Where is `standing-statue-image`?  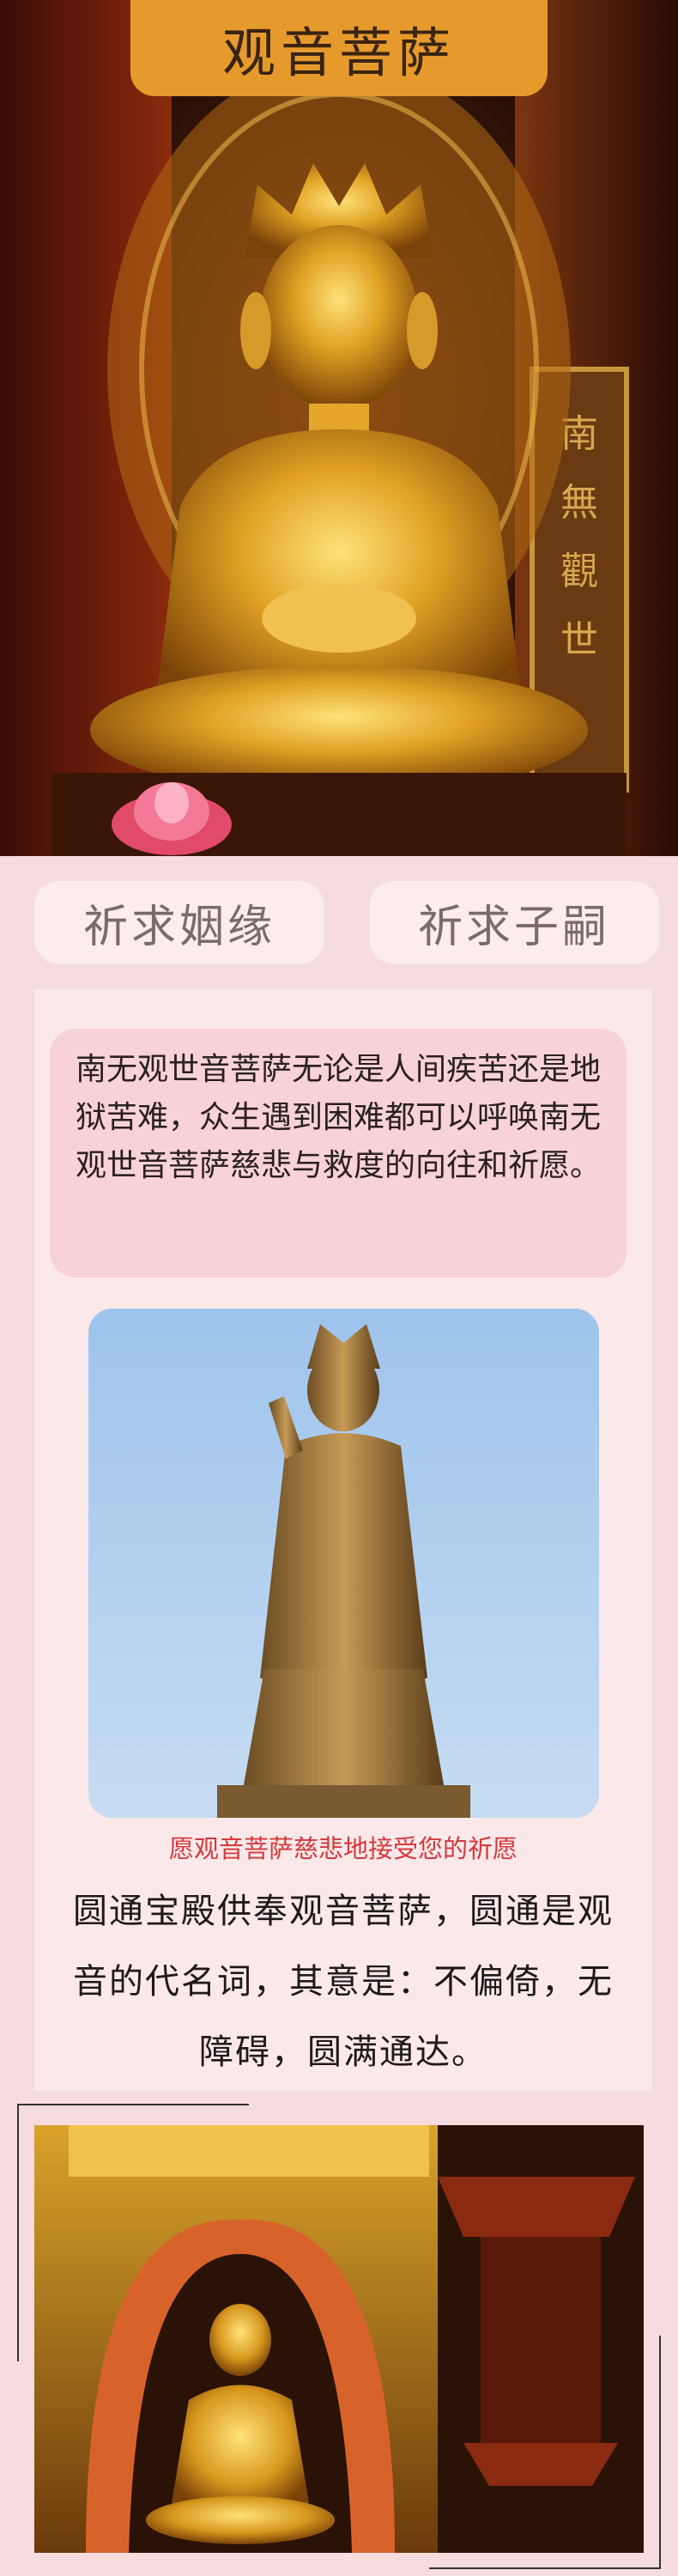
standing-statue-image is located at coordinates (344, 1564).